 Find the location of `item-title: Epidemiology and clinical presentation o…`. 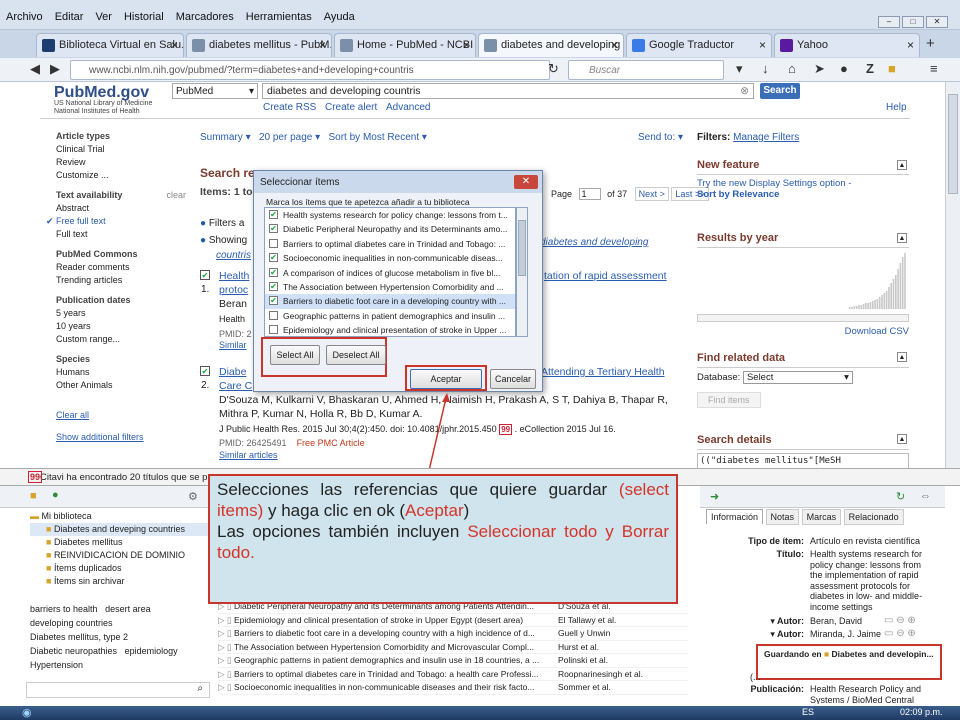

item-title: Epidemiology and clinical presentation o… is located at coordinates (378, 619).